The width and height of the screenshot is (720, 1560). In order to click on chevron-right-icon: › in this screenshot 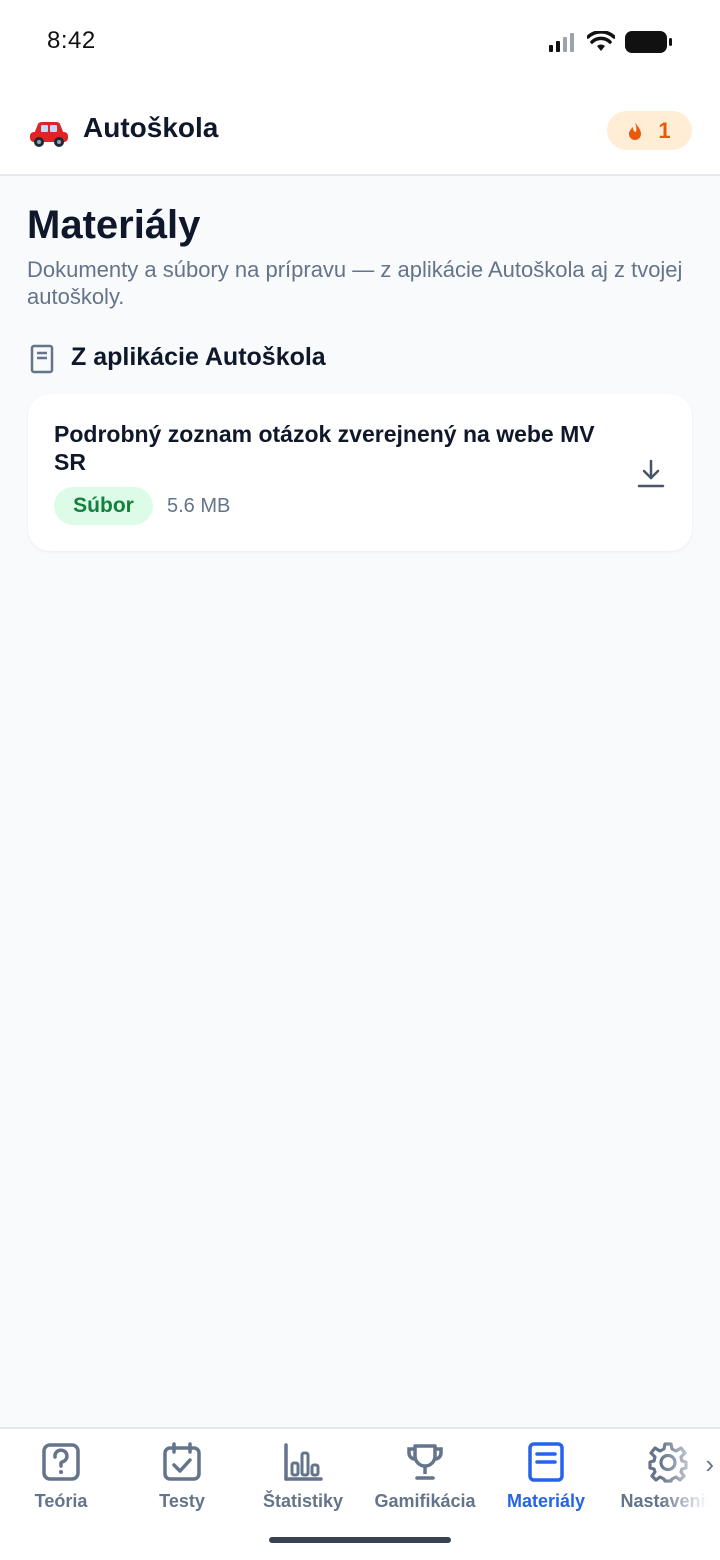, I will do `click(709, 1464)`.